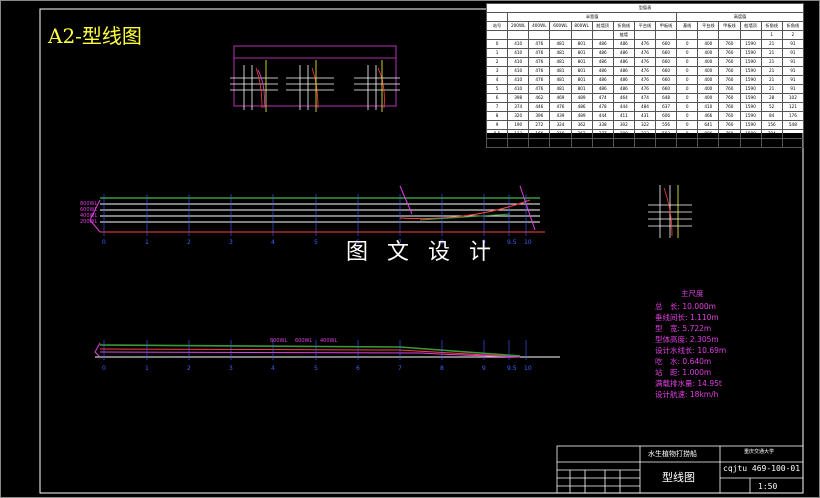 The image size is (820, 498). Describe the element at coordinates (666, 98) in the screenshot. I see `table-cell: 648` at that location.